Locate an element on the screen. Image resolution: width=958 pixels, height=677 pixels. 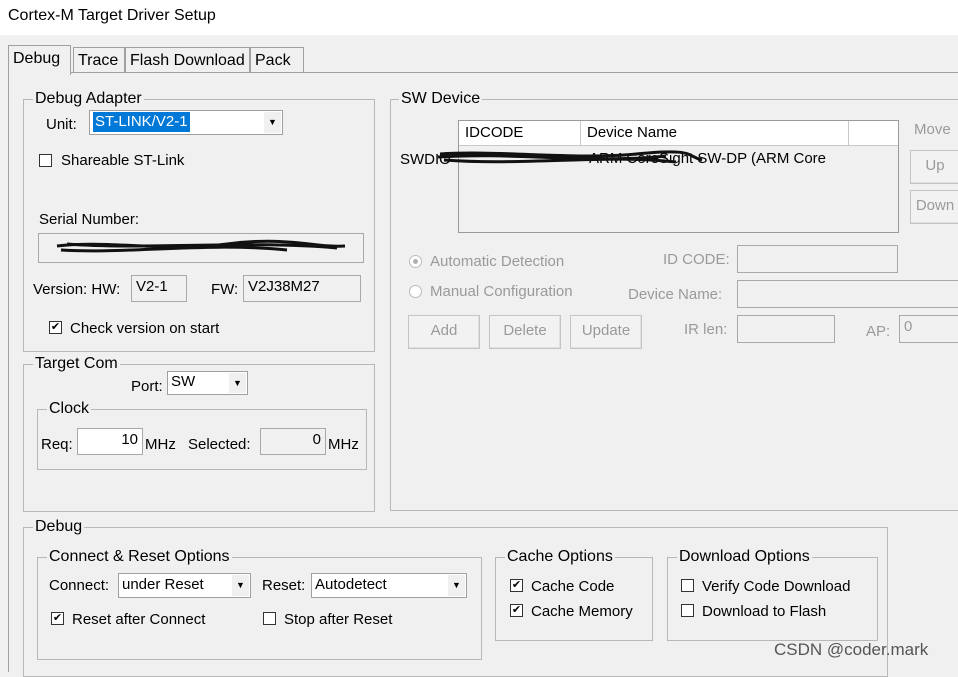
cache-memory-label: Cache Memory is located at coordinates (582, 611).